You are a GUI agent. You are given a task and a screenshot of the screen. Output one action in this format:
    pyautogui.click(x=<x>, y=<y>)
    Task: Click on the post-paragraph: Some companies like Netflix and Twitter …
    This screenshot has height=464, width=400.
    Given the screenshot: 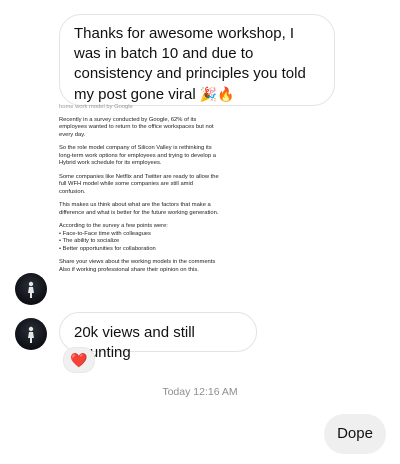 What is the action you would take?
    pyautogui.click(x=139, y=184)
    